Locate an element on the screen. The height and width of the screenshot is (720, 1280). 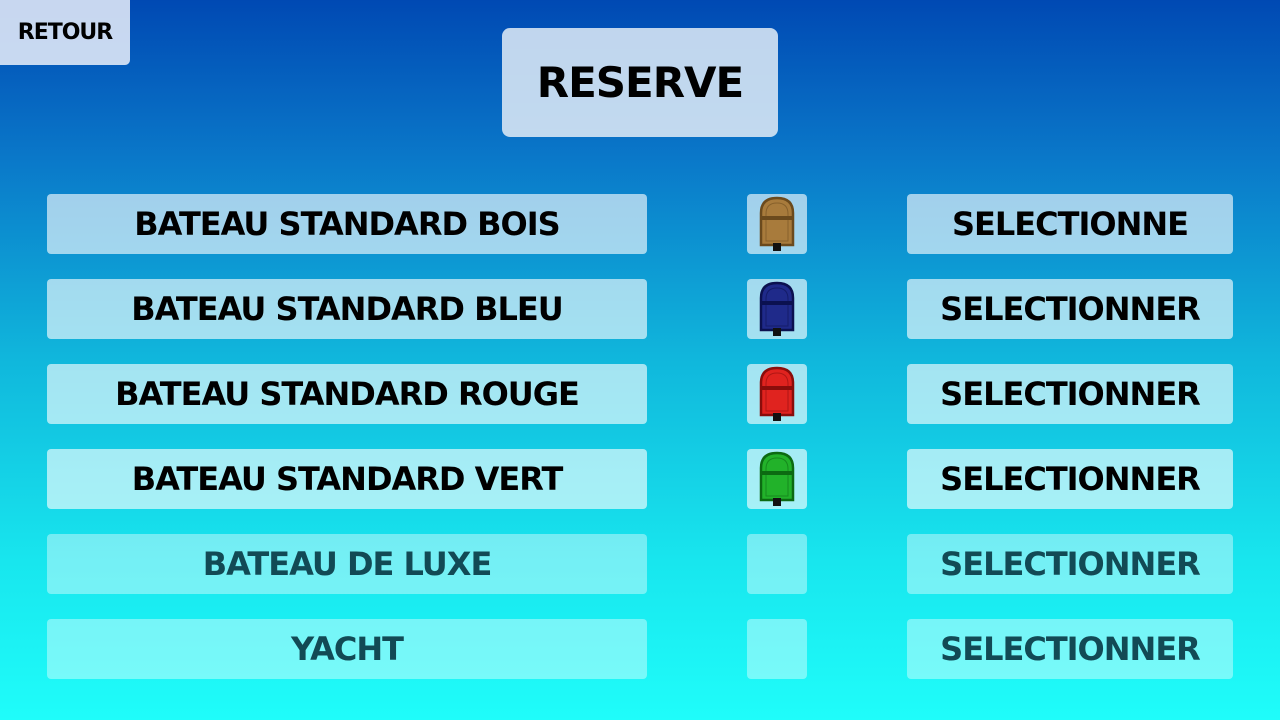
back-button-label: RETOUR is located at coordinates (65, 32).